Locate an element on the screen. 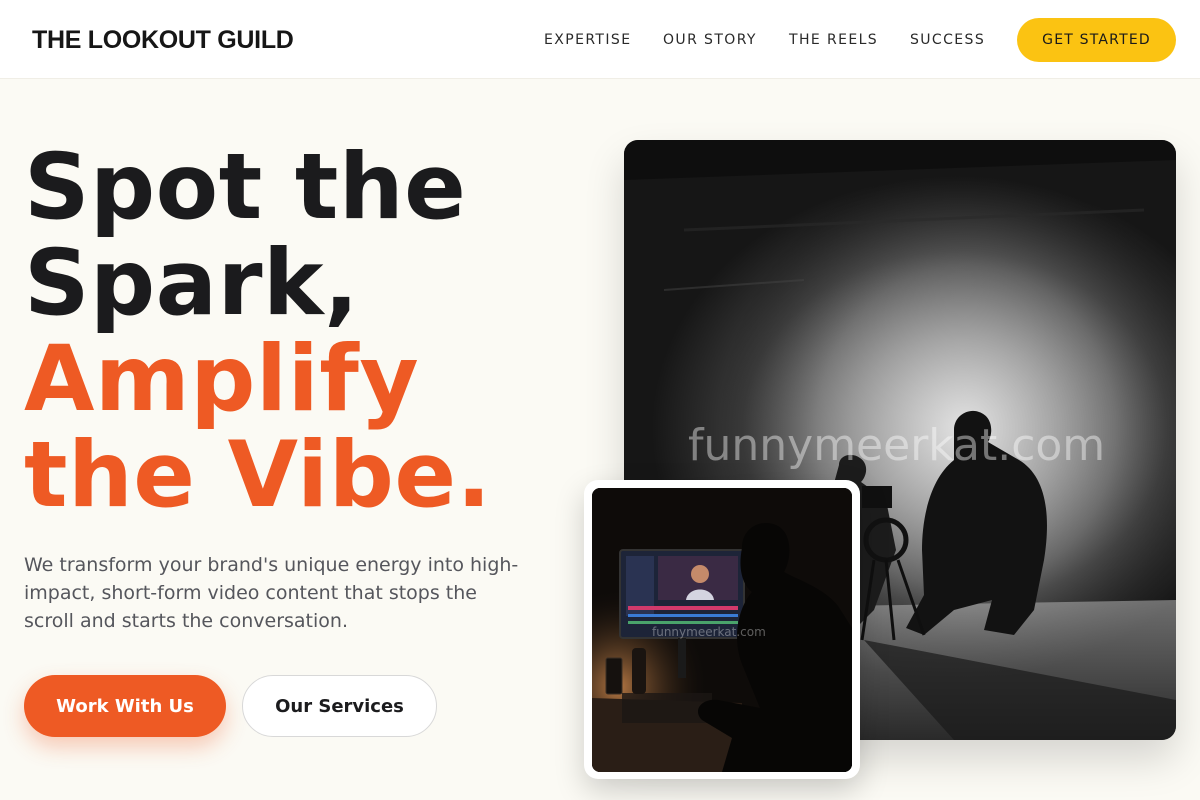  brand-logo: THE LOOKOUT GUILD is located at coordinates (163, 40).